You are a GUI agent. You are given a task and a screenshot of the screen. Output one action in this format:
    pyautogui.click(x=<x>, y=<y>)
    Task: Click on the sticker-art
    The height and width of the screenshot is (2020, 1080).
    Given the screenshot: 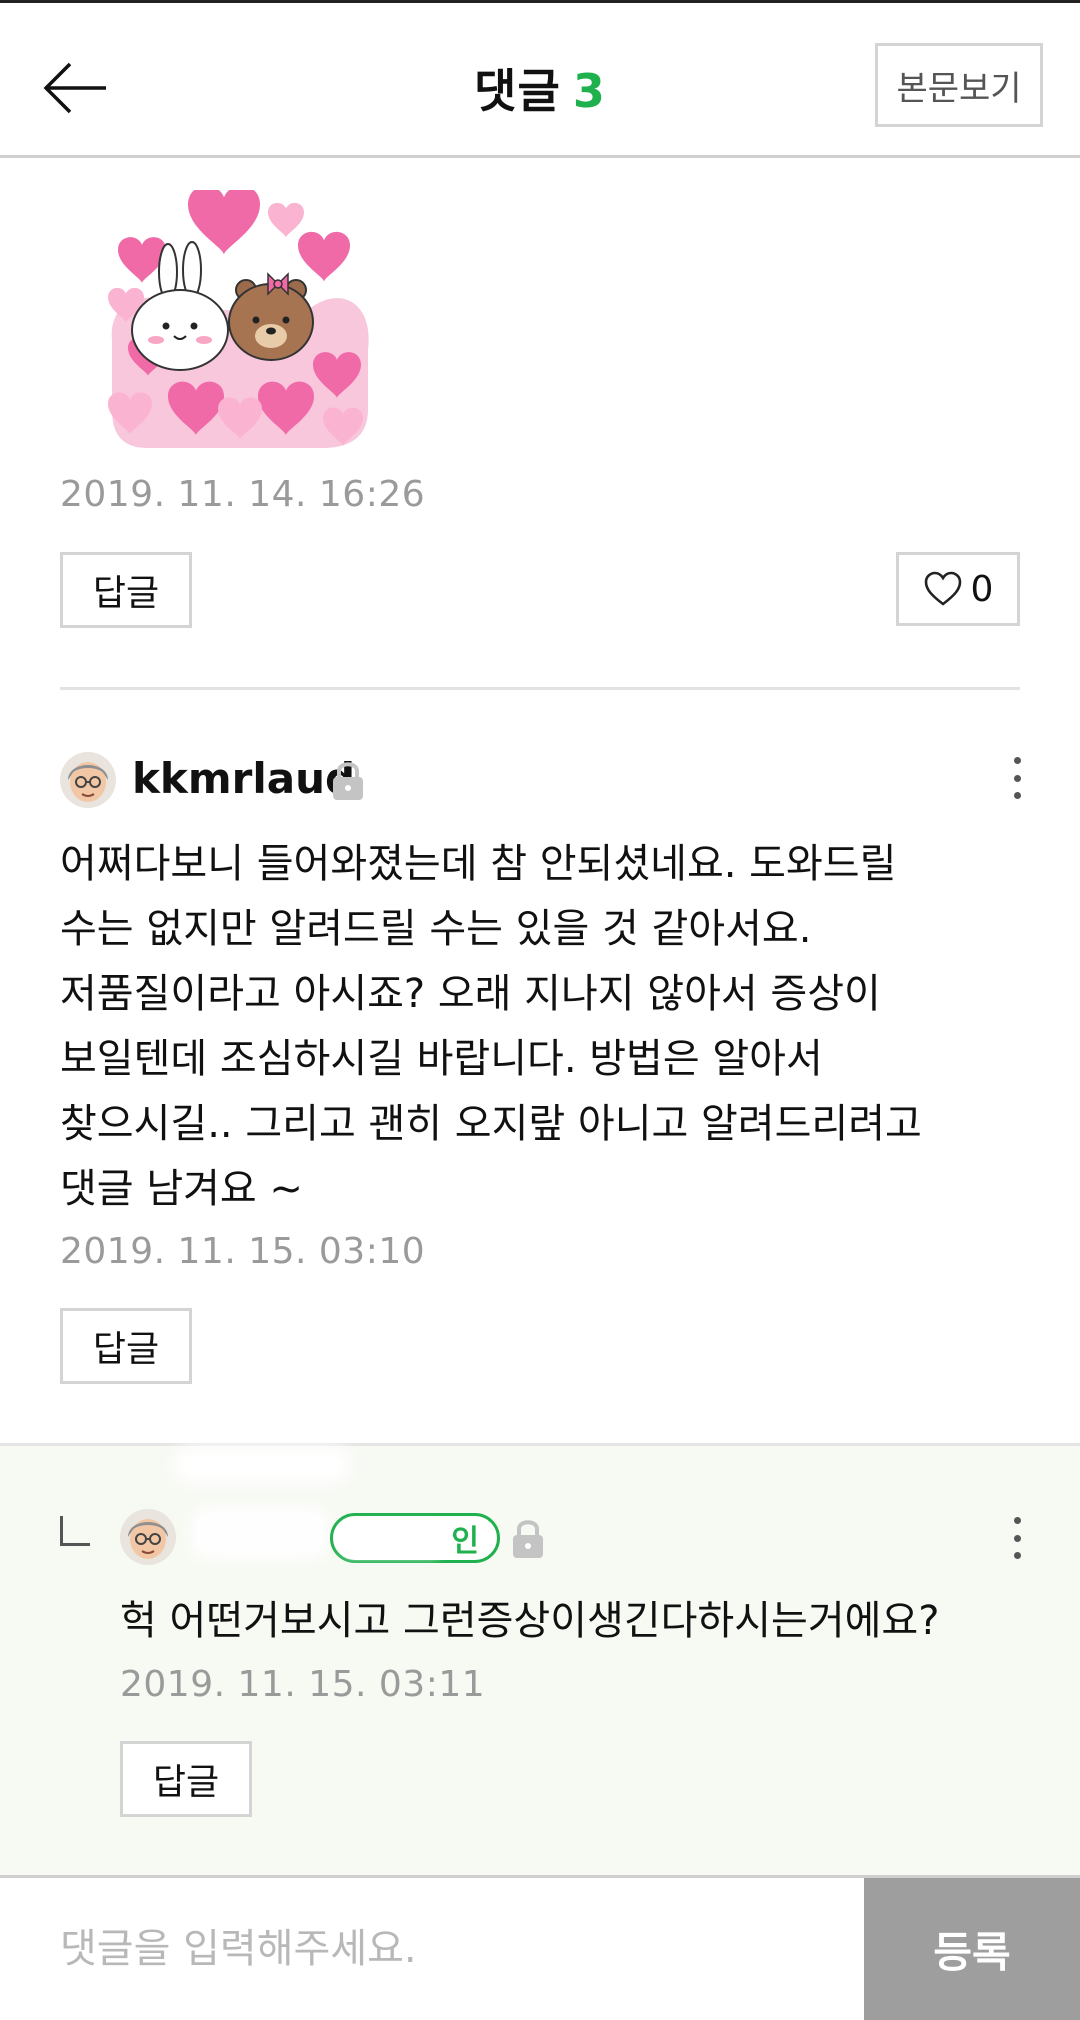 What is the action you would take?
    pyautogui.click(x=238, y=316)
    